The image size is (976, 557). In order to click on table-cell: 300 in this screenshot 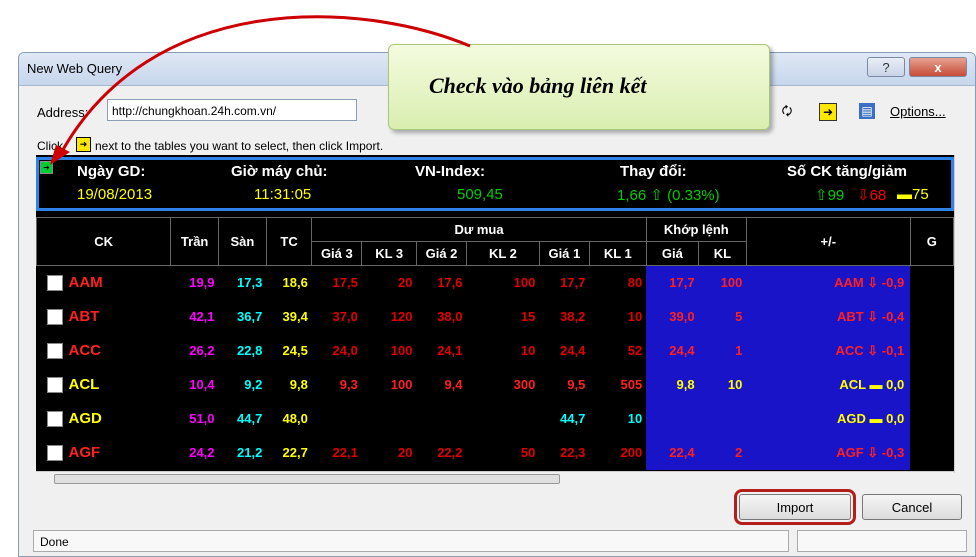, I will do `click(524, 384)`.